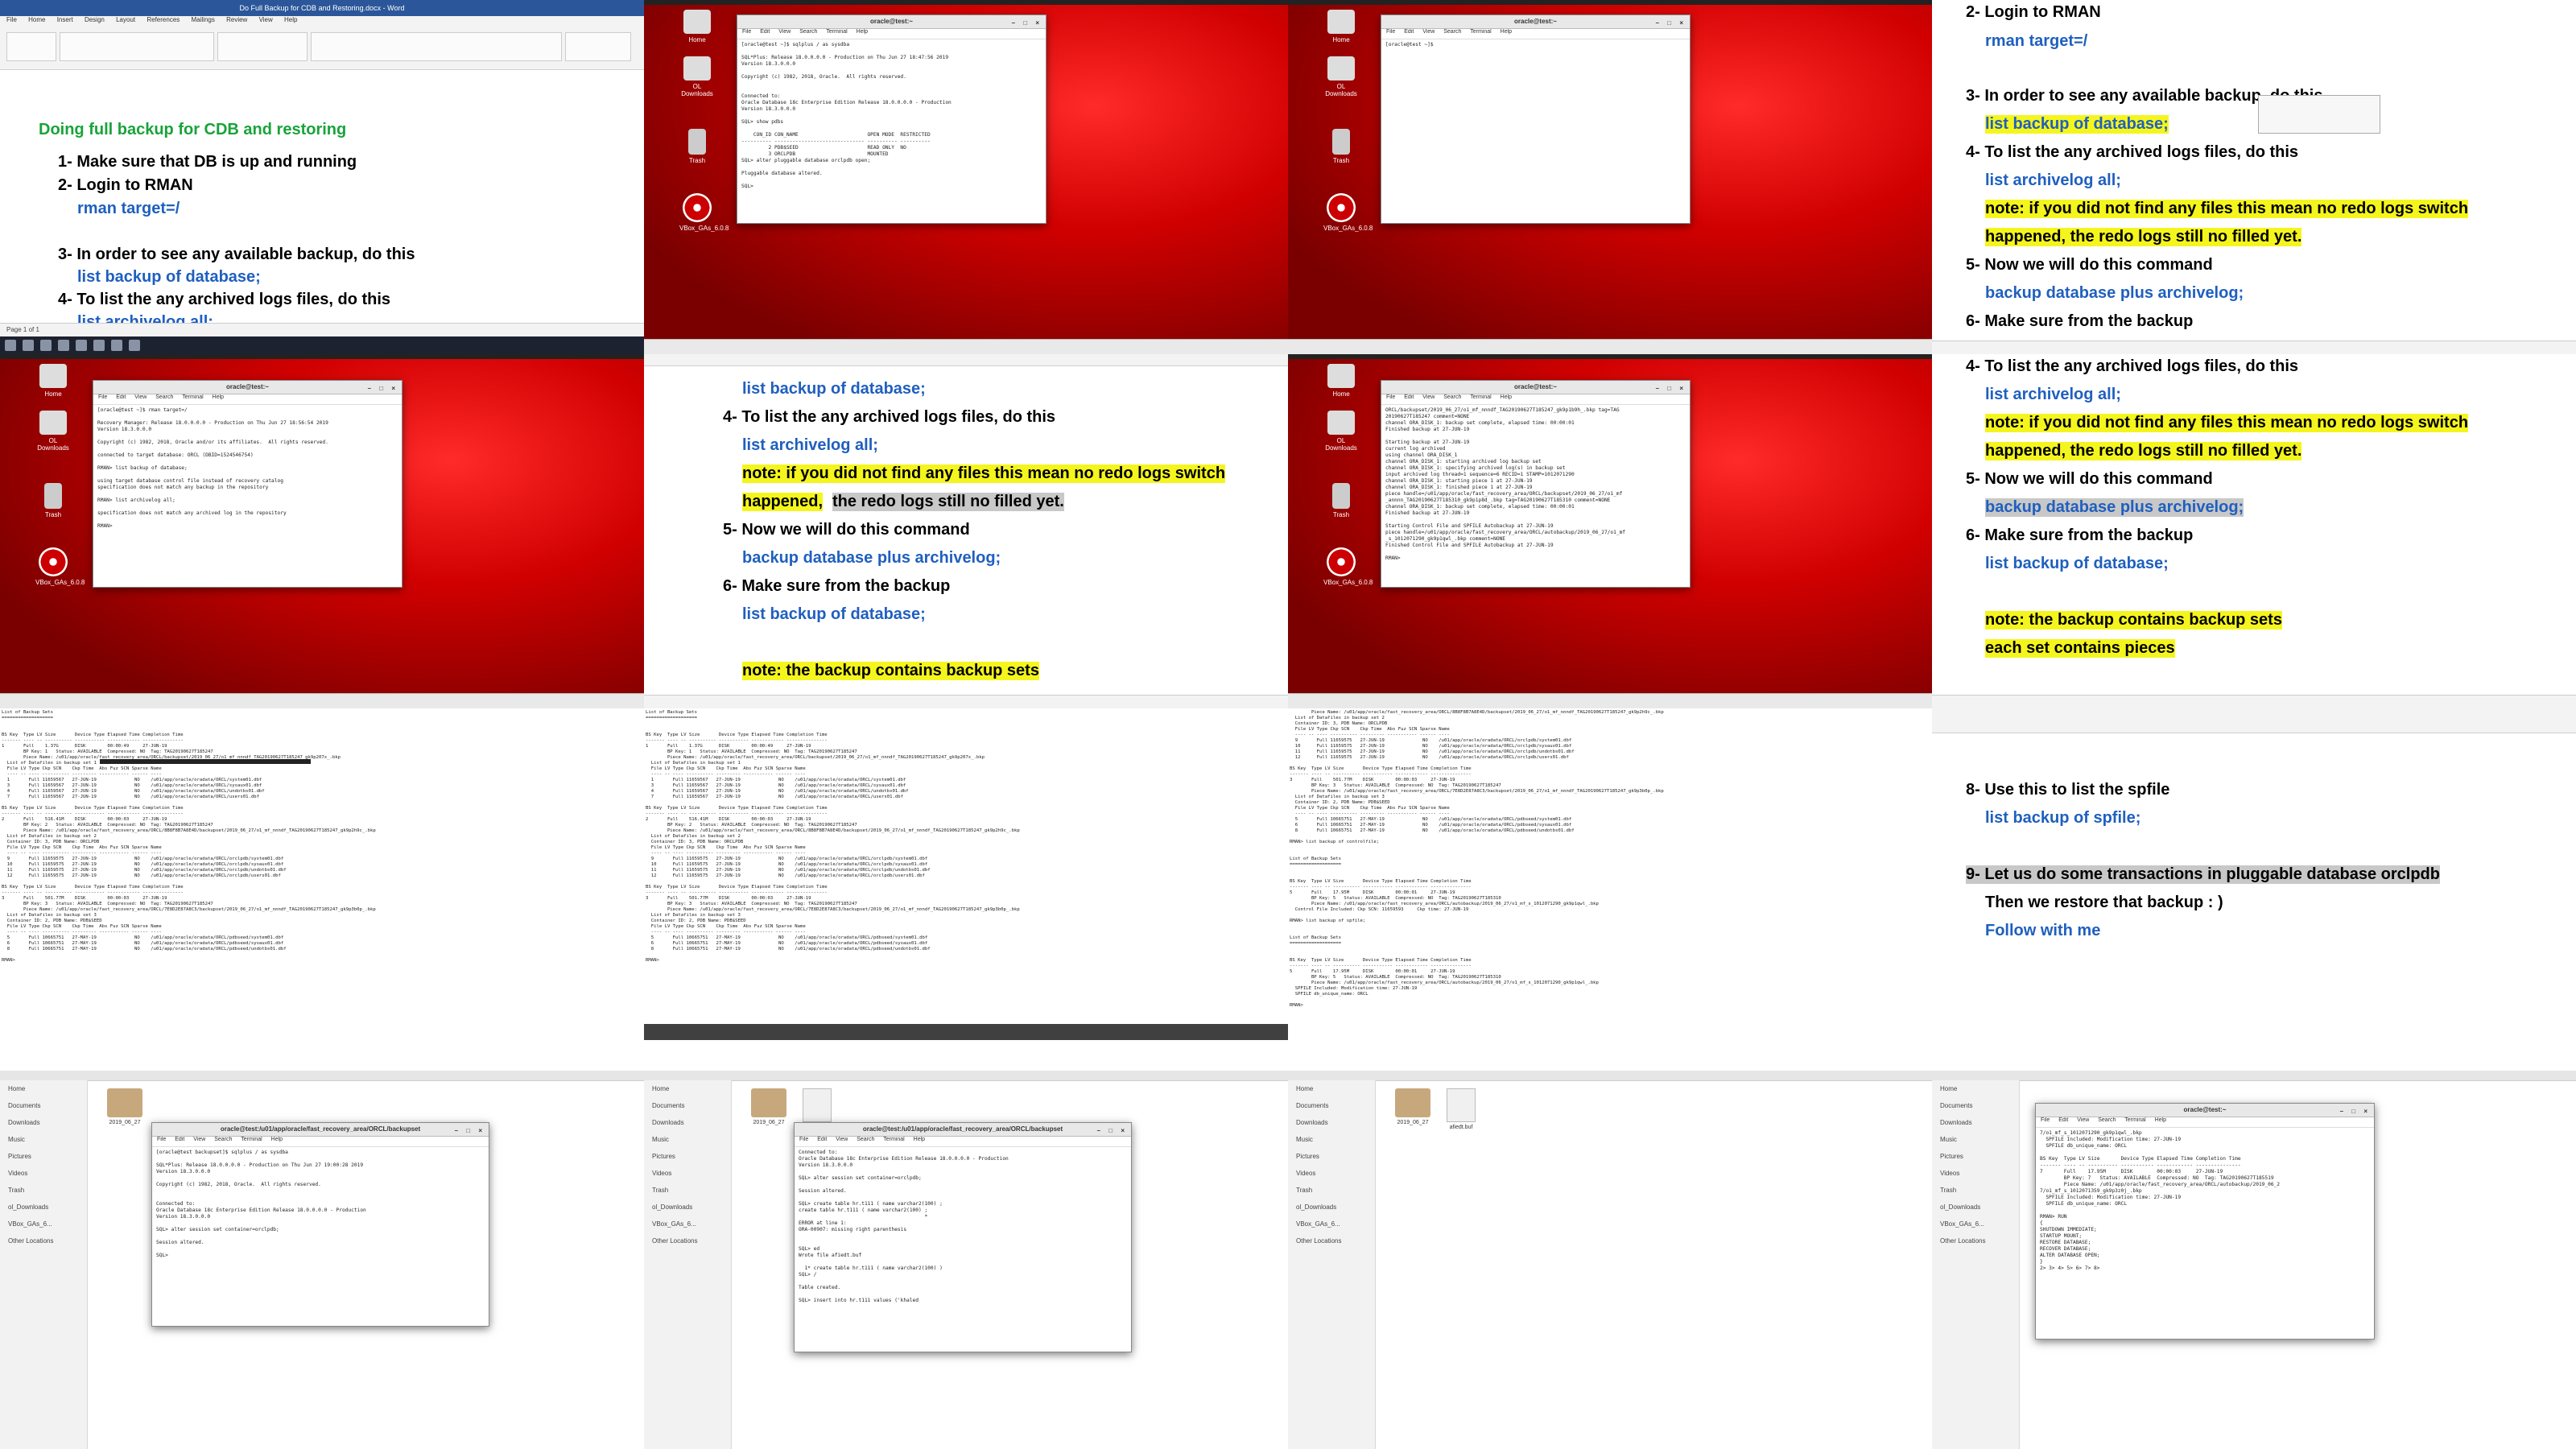 This screenshot has height=1449, width=2576. What do you see at coordinates (95, 19) in the screenshot?
I see `tab-design: Design` at bounding box center [95, 19].